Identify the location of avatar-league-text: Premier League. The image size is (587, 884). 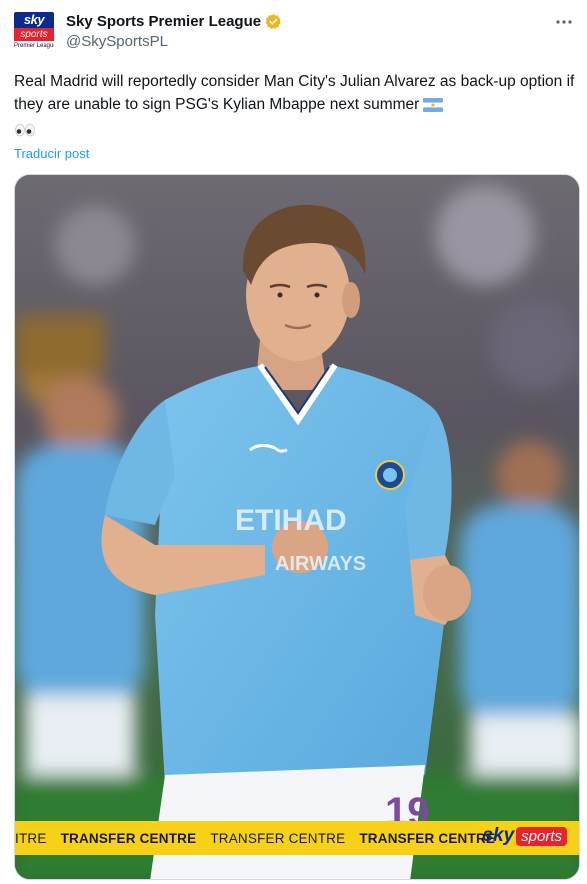
(34, 46).